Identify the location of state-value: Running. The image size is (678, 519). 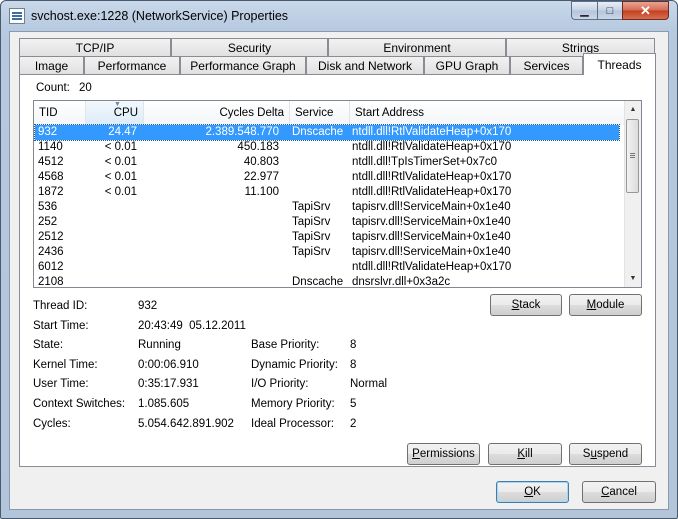
(159, 345).